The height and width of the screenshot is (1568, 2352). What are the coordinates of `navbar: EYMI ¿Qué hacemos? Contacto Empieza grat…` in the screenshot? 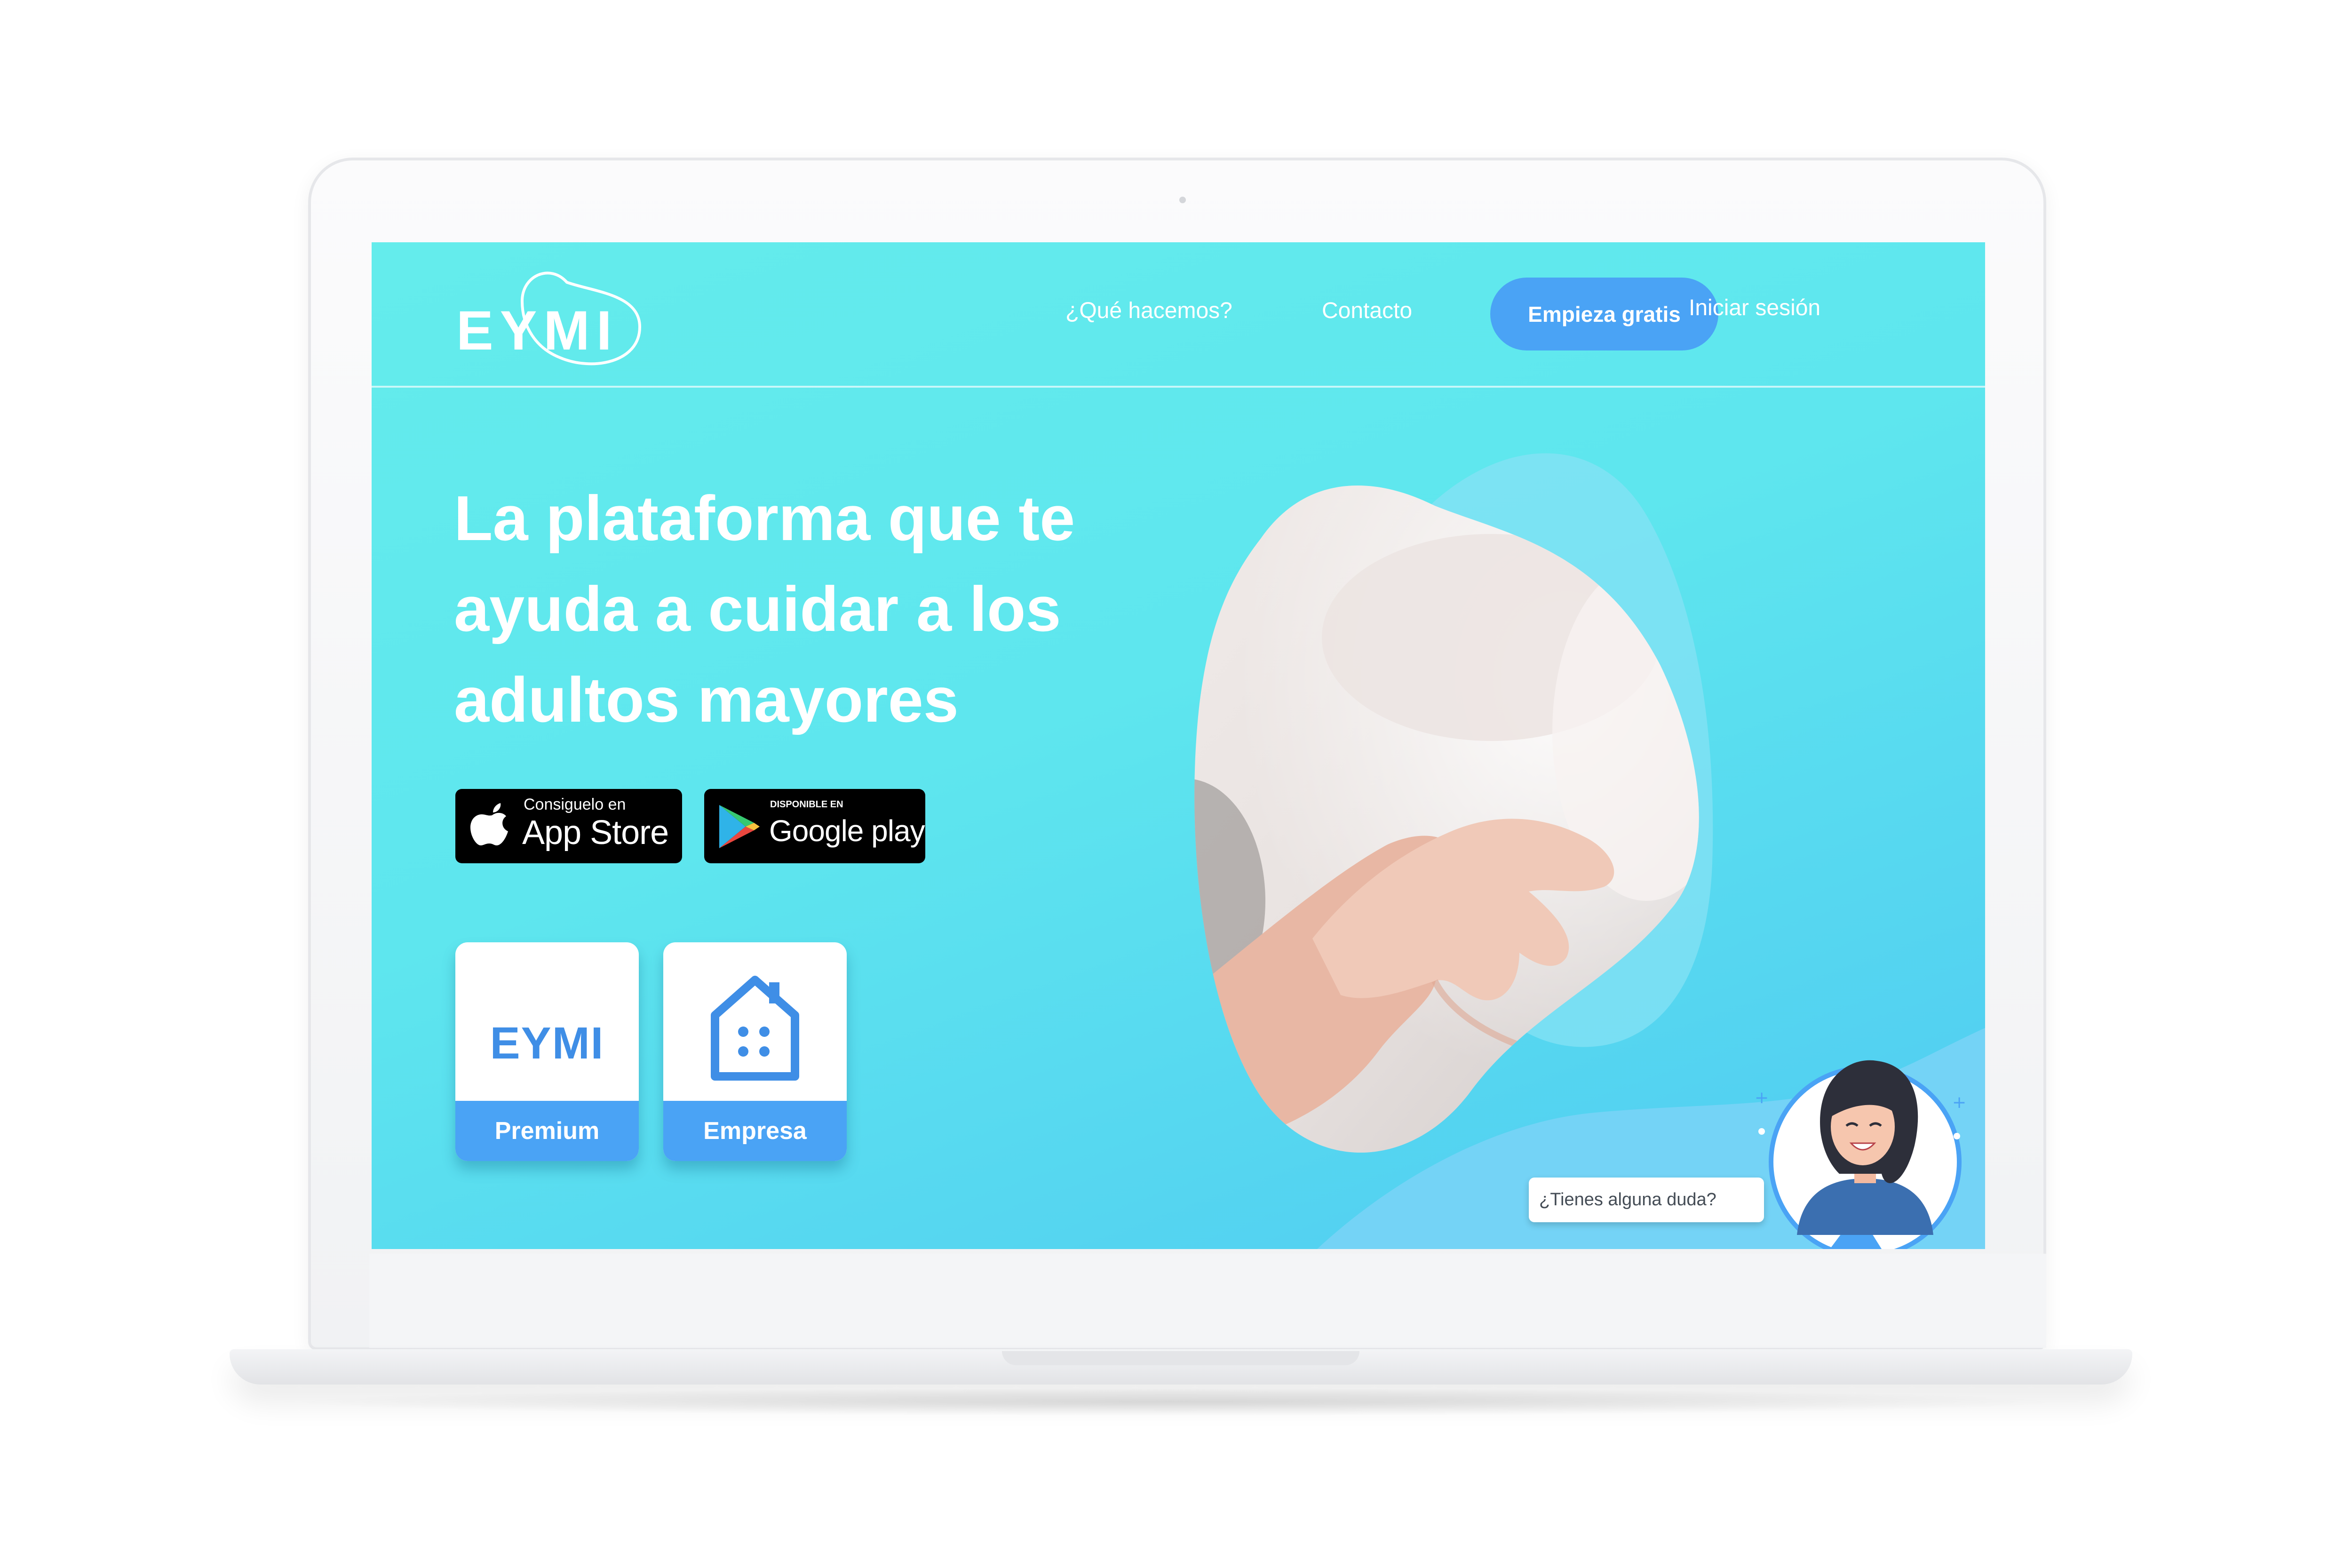 It's located at (1178, 315).